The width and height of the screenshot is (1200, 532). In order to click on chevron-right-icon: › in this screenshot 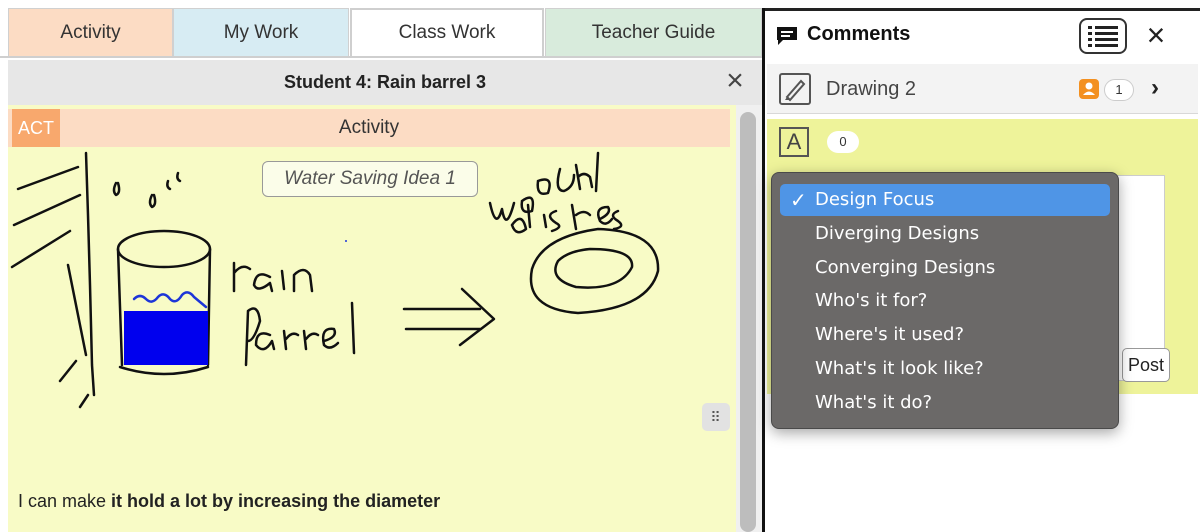, I will do `click(1155, 88)`.